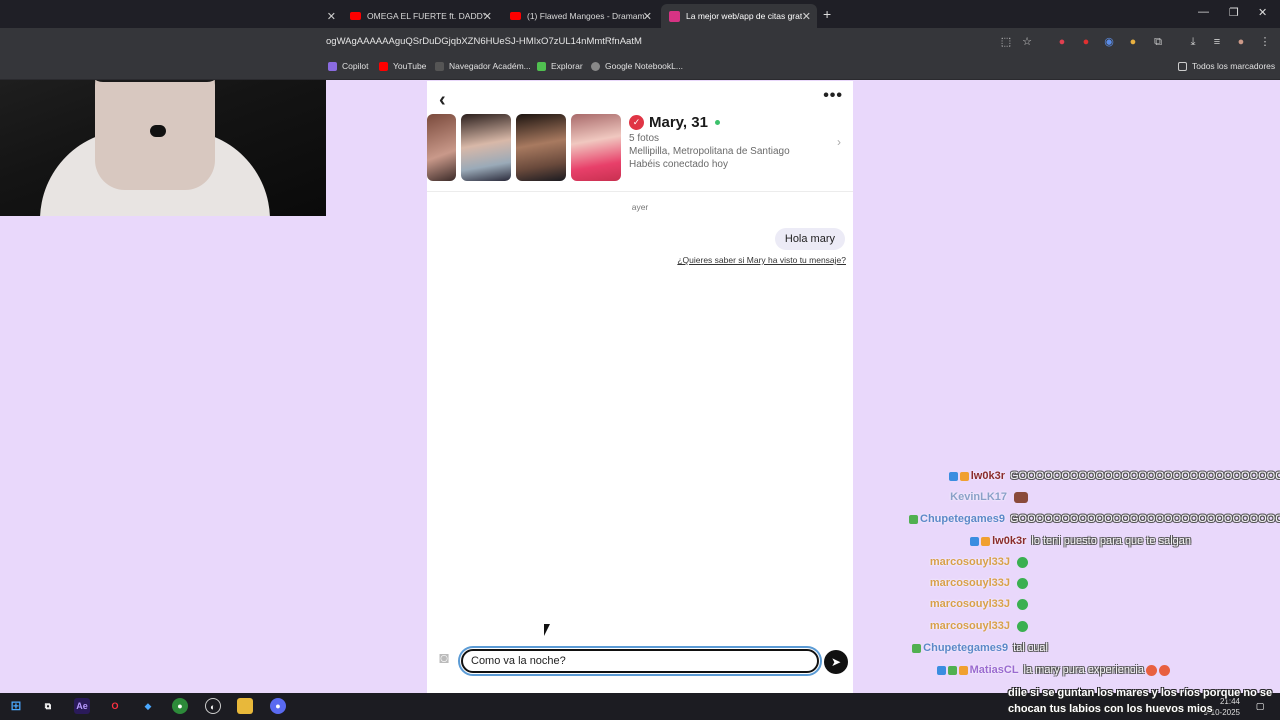 The width and height of the screenshot is (1280, 720). I want to click on tab-label: La mejor web/app de citas grat, so click(744, 16).